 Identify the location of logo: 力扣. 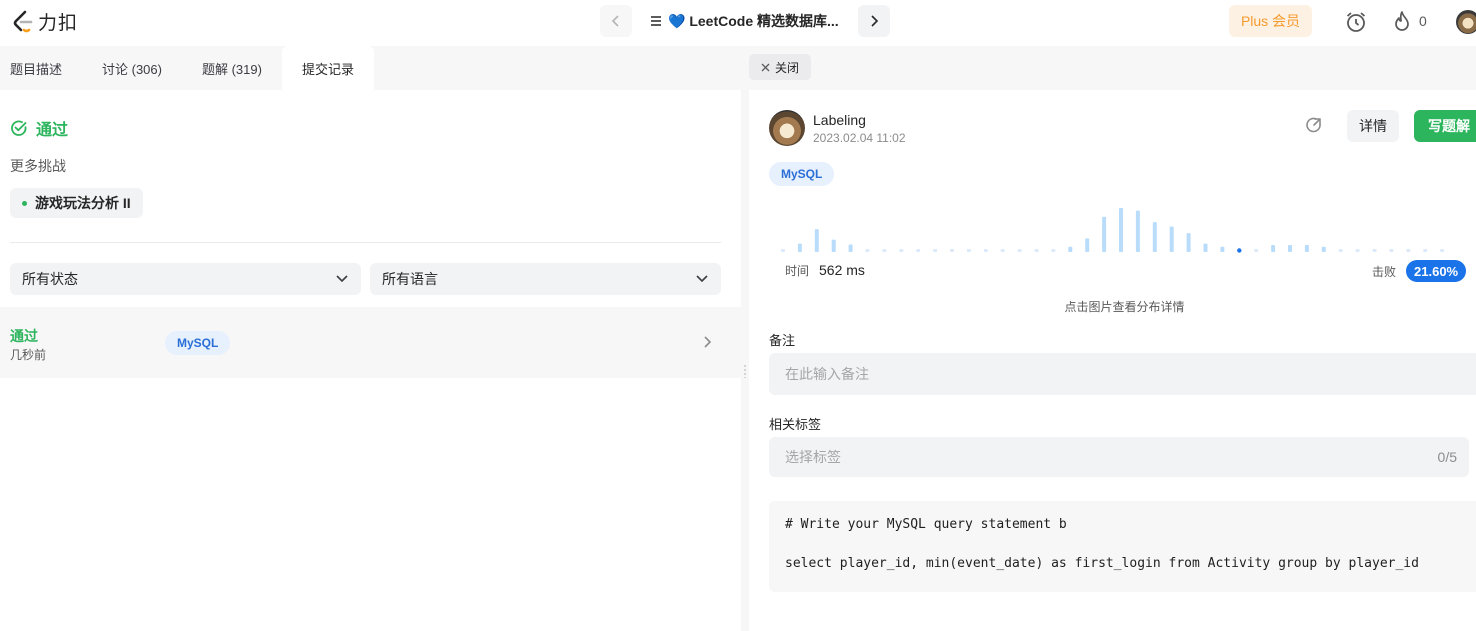
(45, 21).